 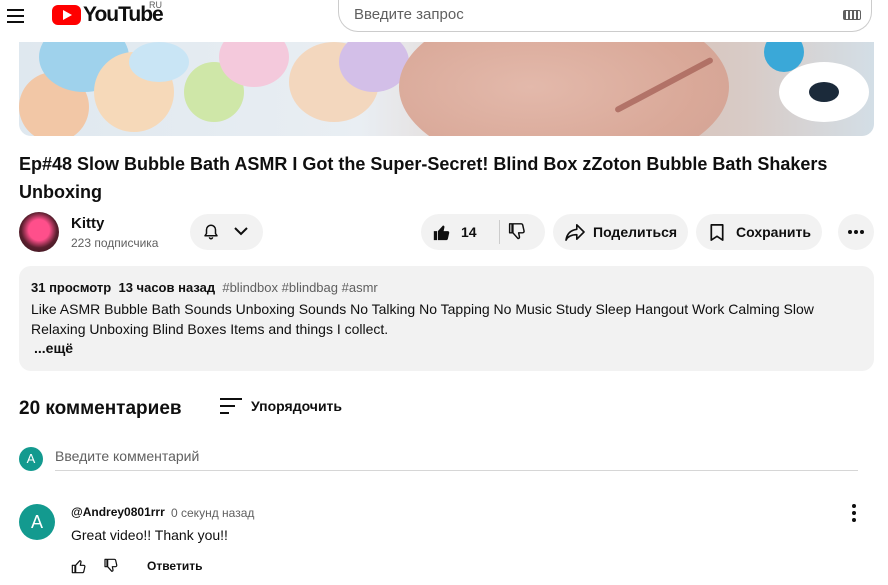 What do you see at coordinates (296, 406) in the screenshot?
I see `sort-button: Упорядочить` at bounding box center [296, 406].